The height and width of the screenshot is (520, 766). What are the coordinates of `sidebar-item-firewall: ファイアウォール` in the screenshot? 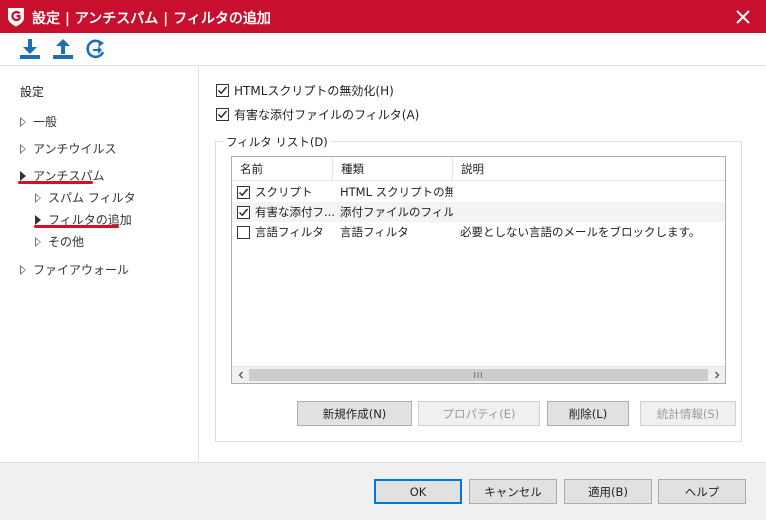 It's located at (74, 269).